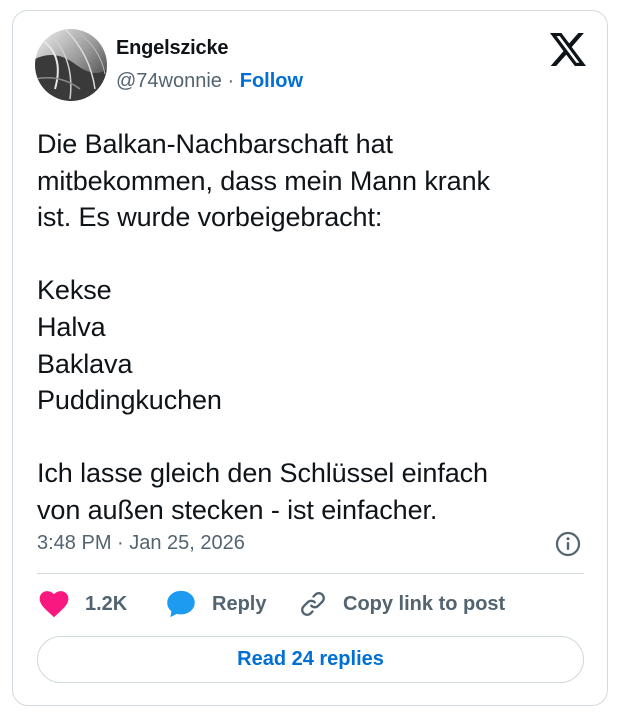  Describe the element at coordinates (141, 543) in the screenshot. I see `tweet-timestamp: 3:48 PM · Jan 25, 2026` at that location.